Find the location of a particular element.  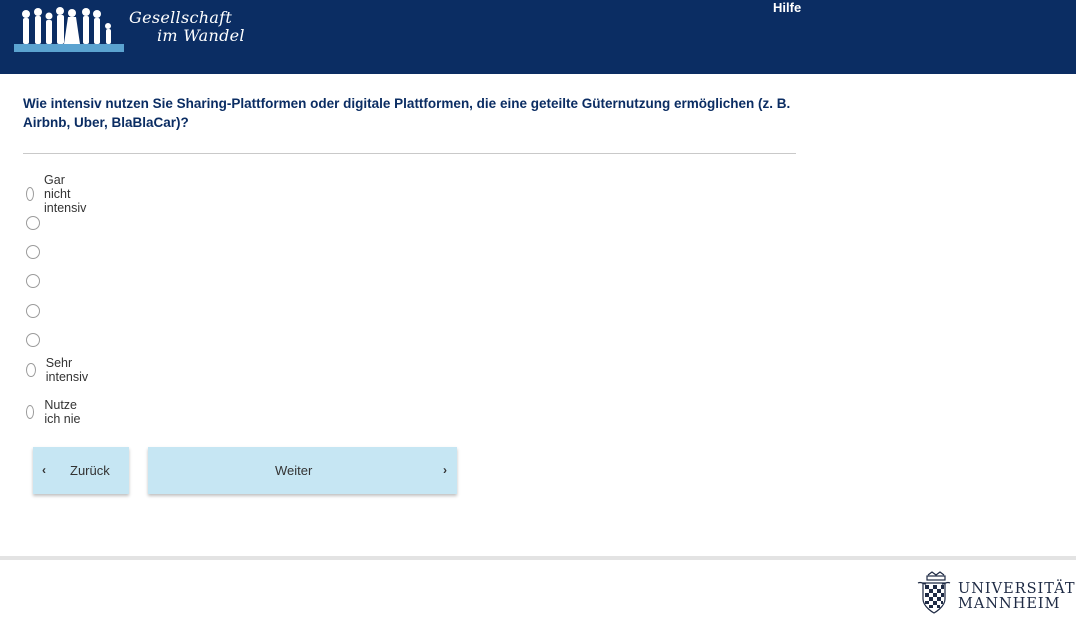

logo-title-line1: Gesellschaft is located at coordinates (181, 17).